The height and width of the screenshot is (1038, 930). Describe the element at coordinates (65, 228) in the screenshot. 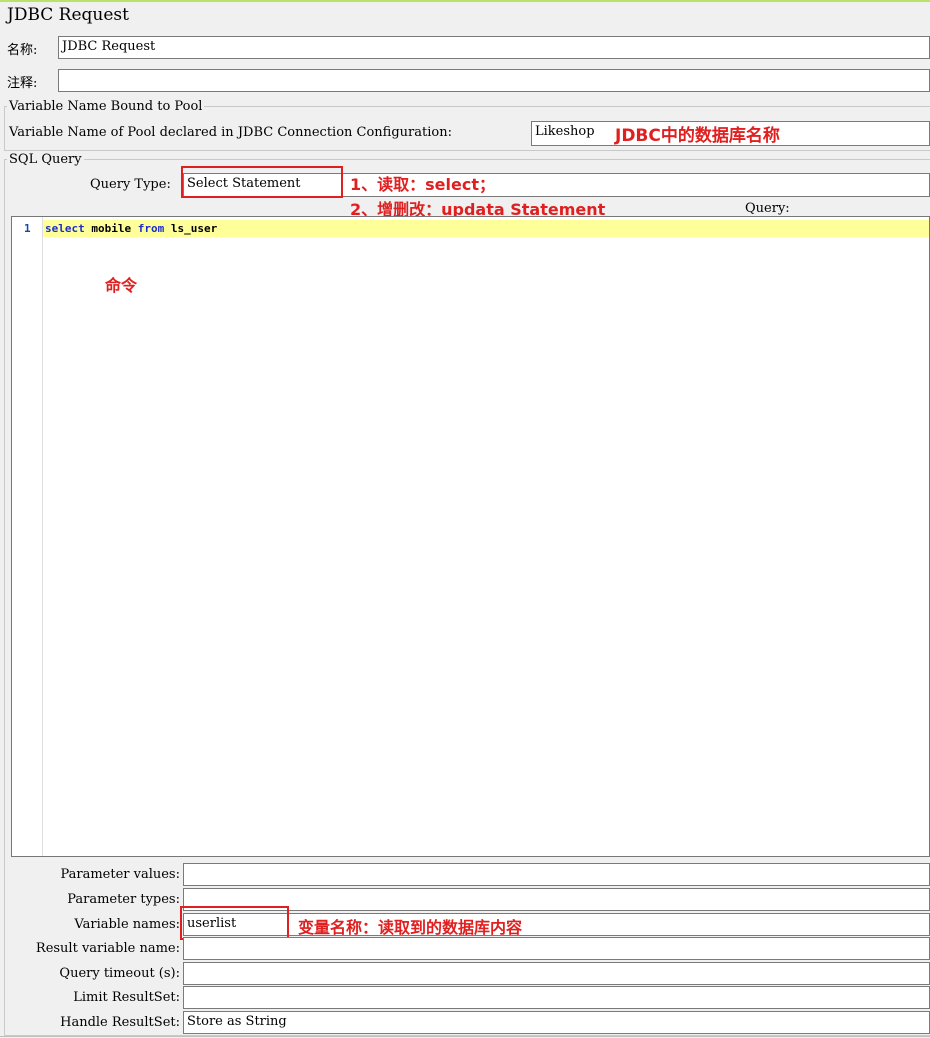

I see `sql-keyword-select: select` at that location.